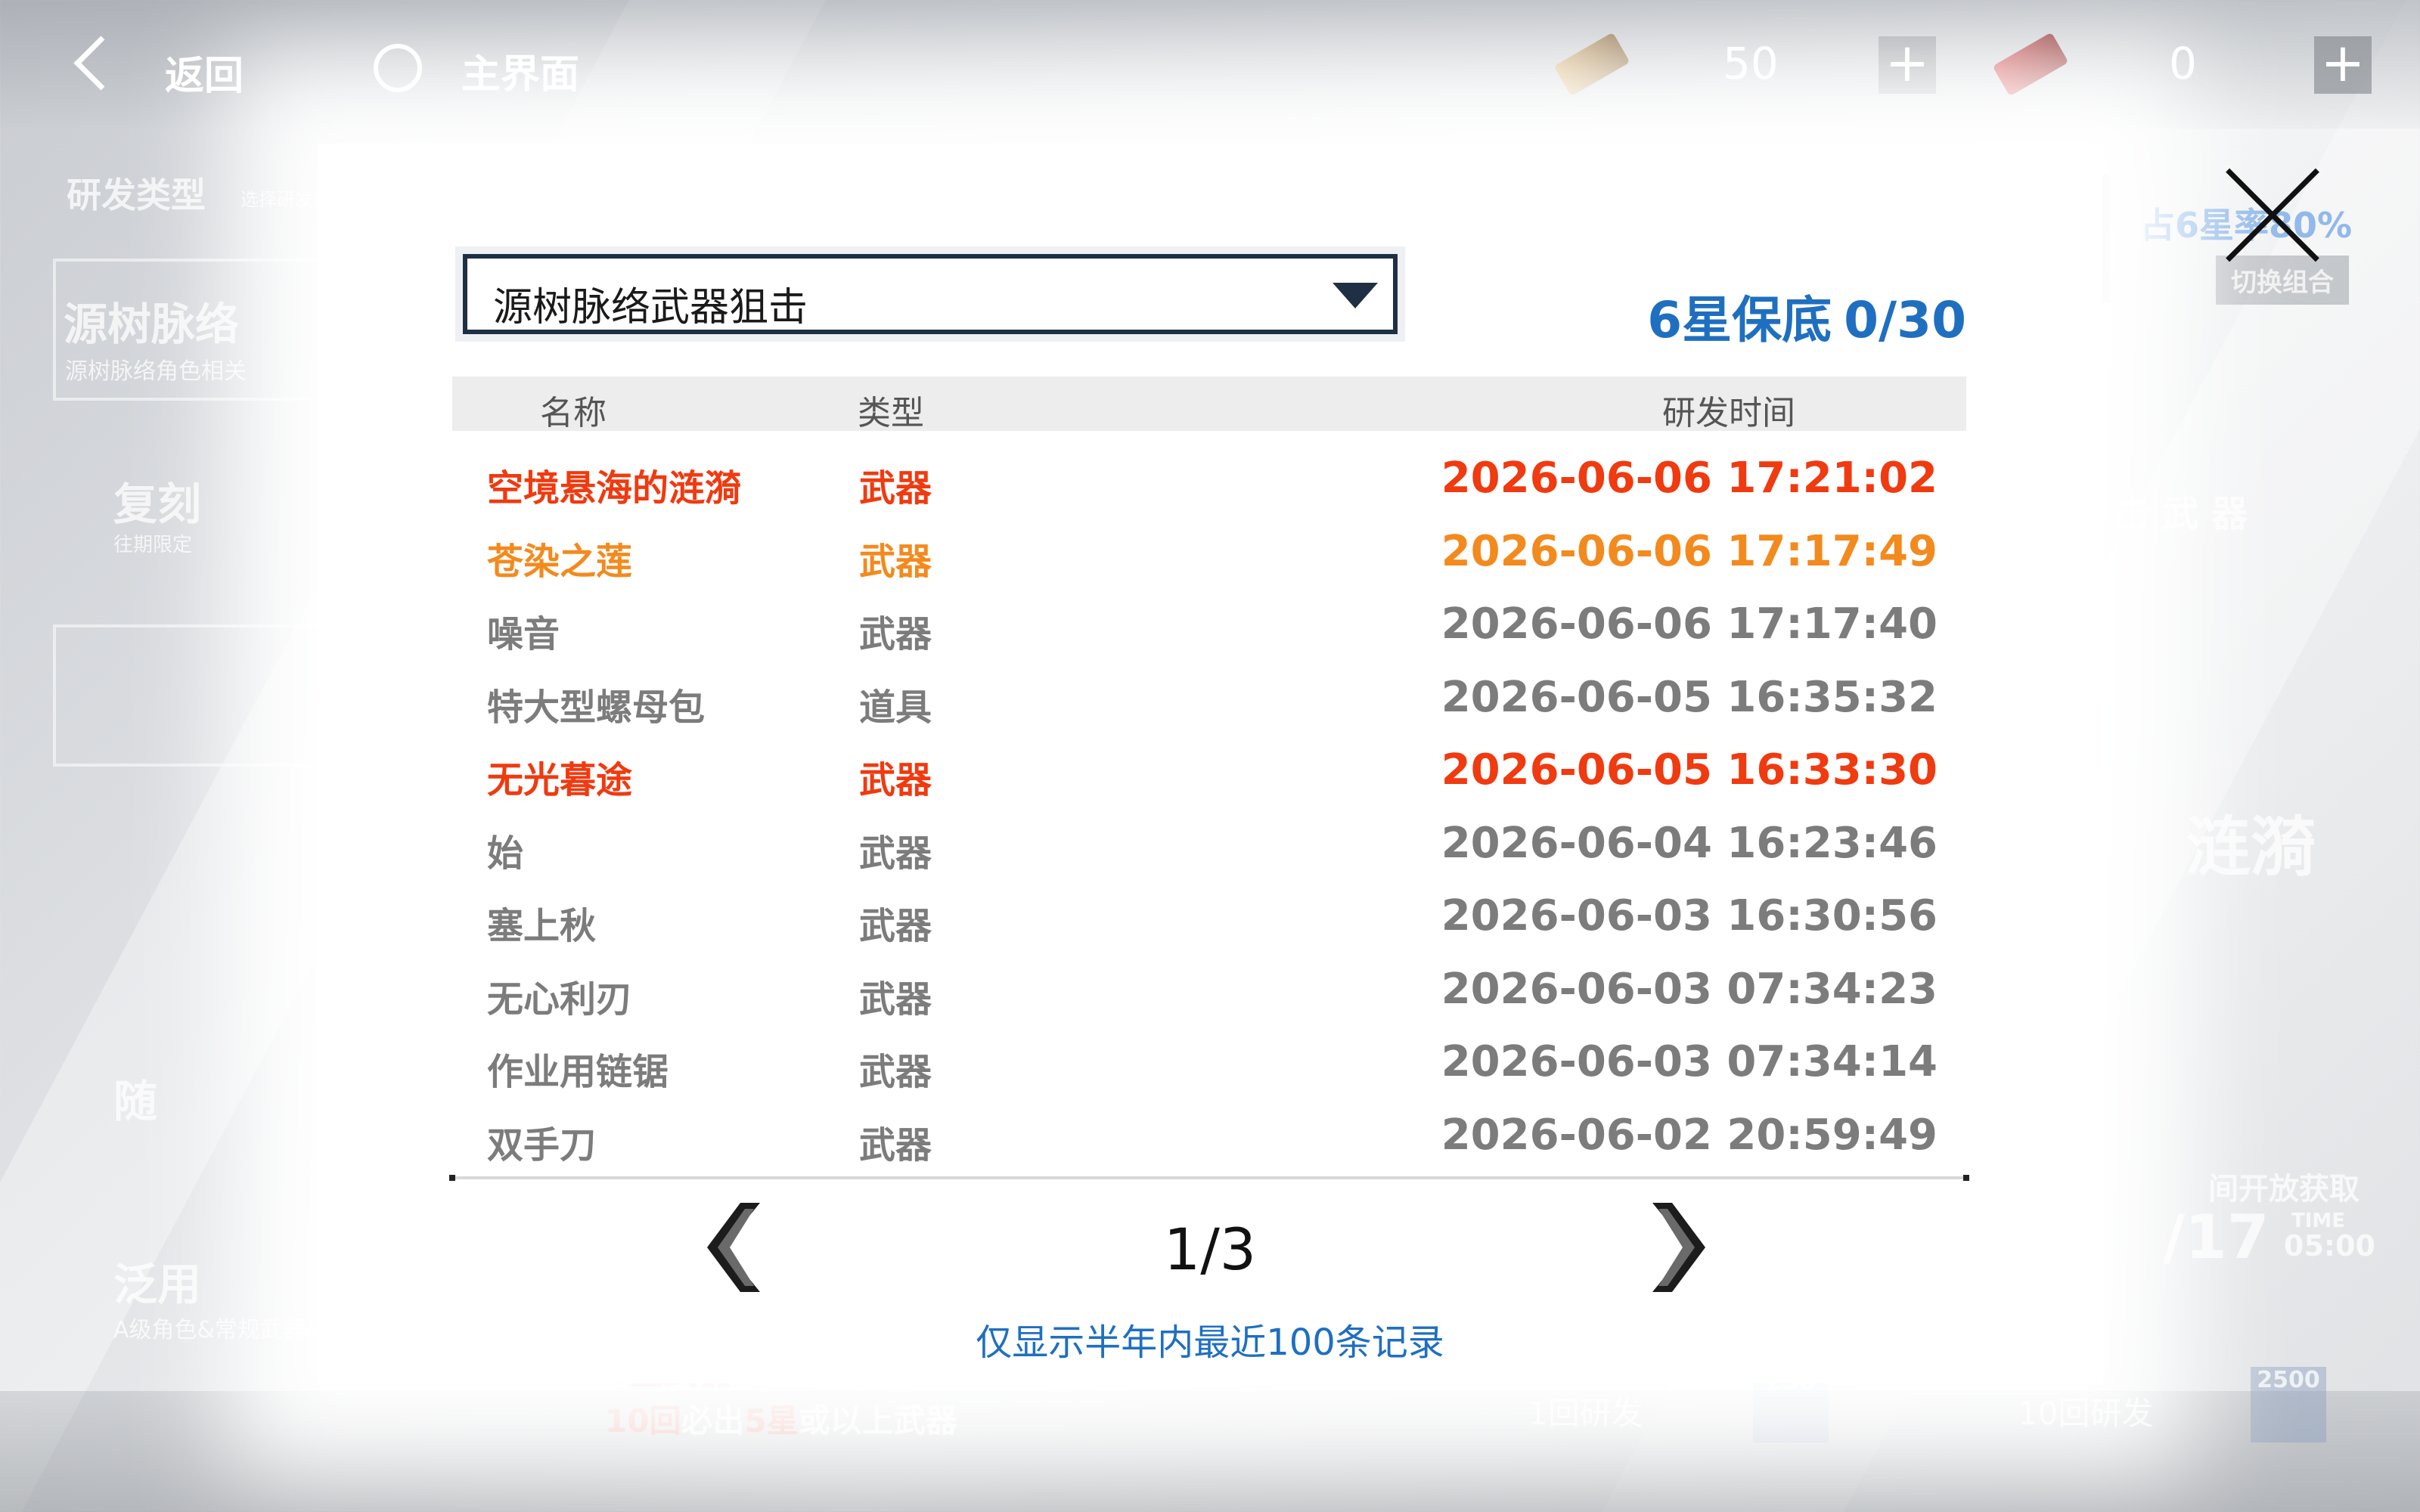 The width and height of the screenshot is (2420, 1512). I want to click on table-row: 塞上秋 武器 2026-06-03 16:30:56, so click(1209, 919).